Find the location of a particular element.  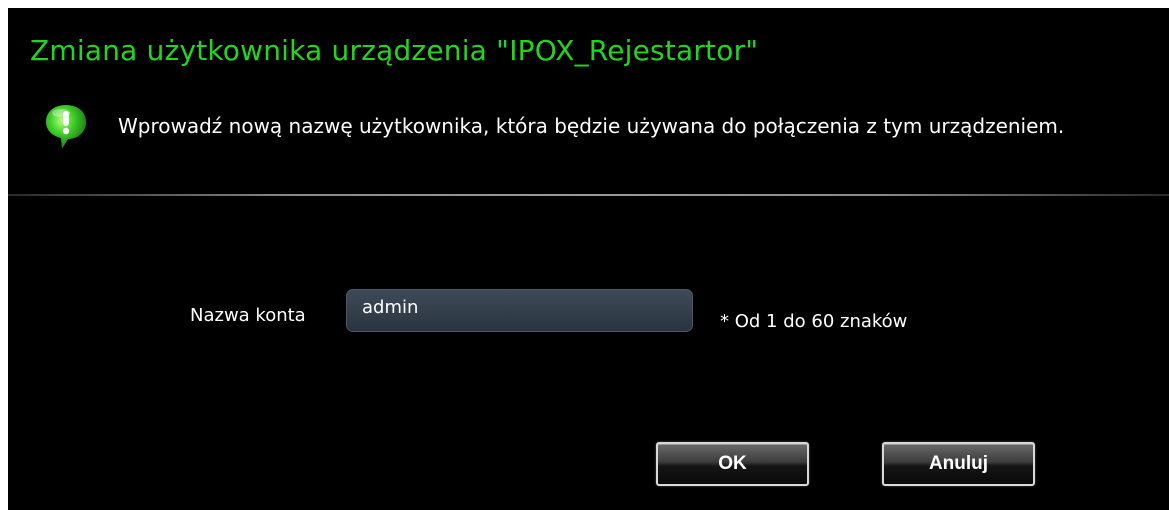

account-name-input is located at coordinates (519, 310).